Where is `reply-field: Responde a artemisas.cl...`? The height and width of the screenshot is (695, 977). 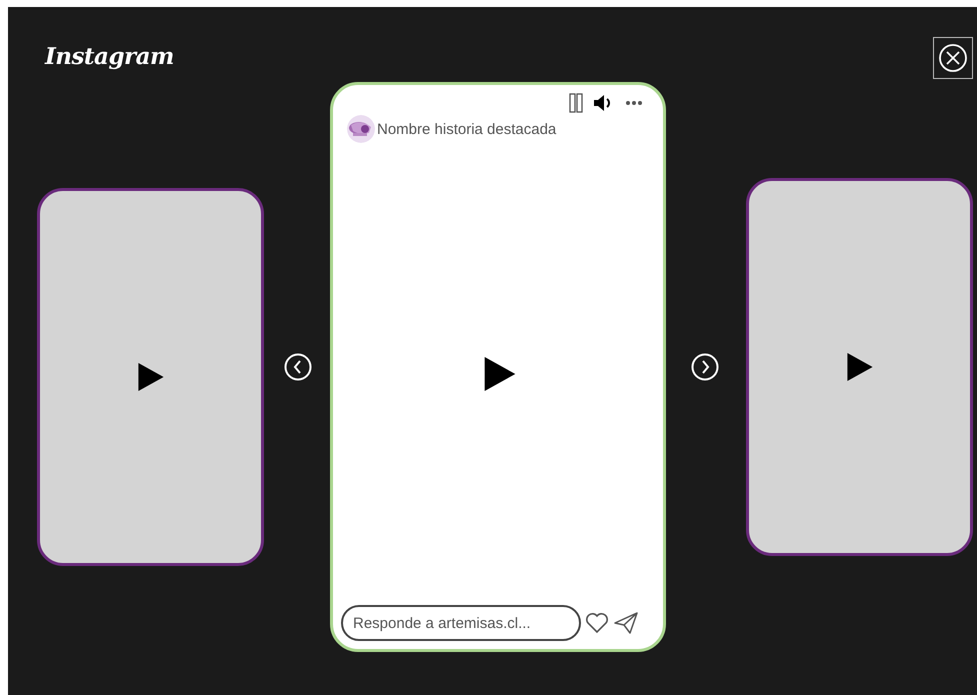 reply-field: Responde a artemisas.cl... is located at coordinates (461, 623).